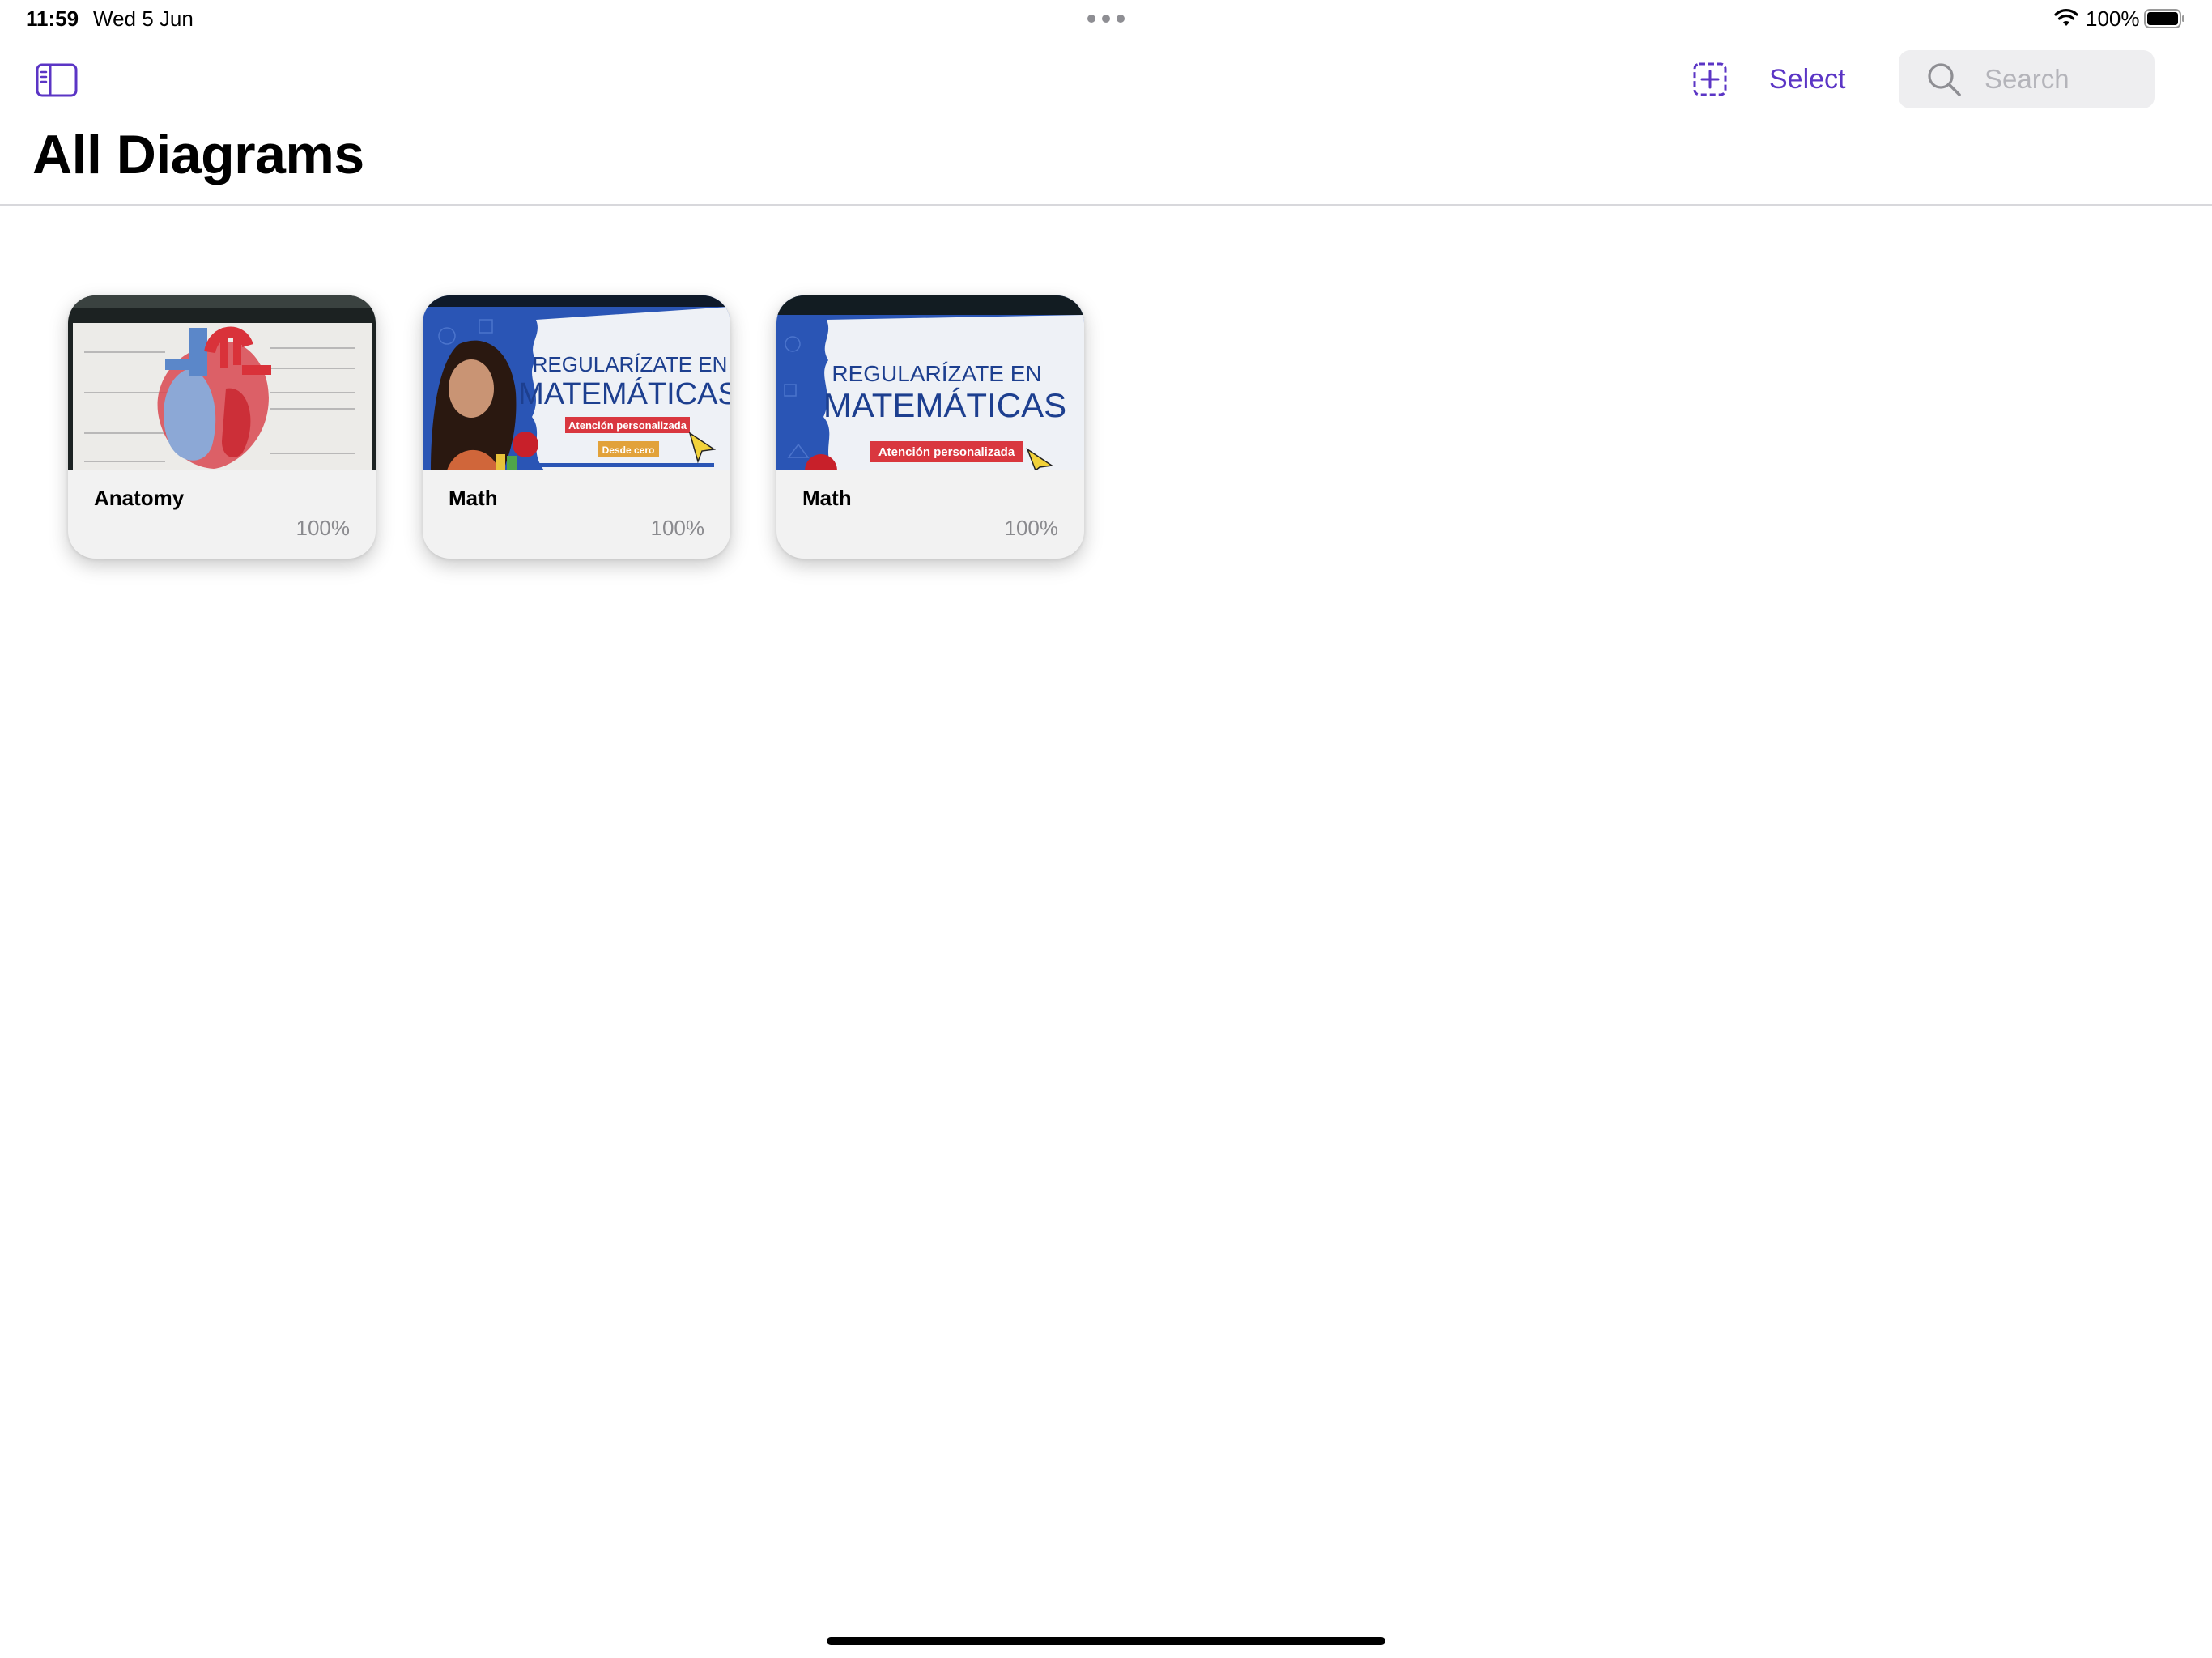 This screenshot has height=1658, width=2212. I want to click on search-field, so click(2027, 79).